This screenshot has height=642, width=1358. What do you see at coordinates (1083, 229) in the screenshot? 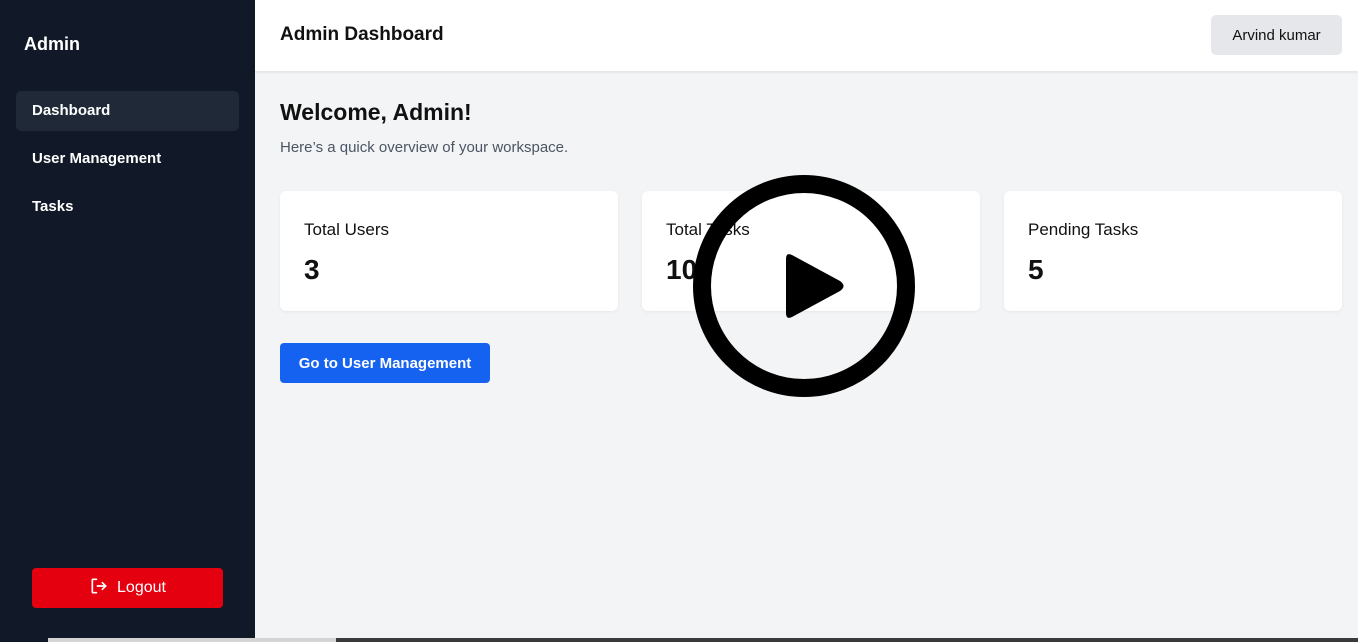
I see `stat-card-label: Pending Tasks` at bounding box center [1083, 229].